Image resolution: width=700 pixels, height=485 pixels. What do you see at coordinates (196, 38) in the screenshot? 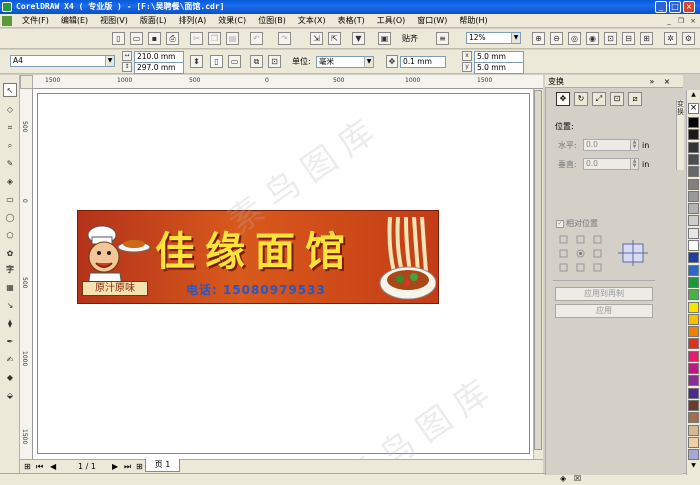
I see `cut-icon: ✂` at bounding box center [196, 38].